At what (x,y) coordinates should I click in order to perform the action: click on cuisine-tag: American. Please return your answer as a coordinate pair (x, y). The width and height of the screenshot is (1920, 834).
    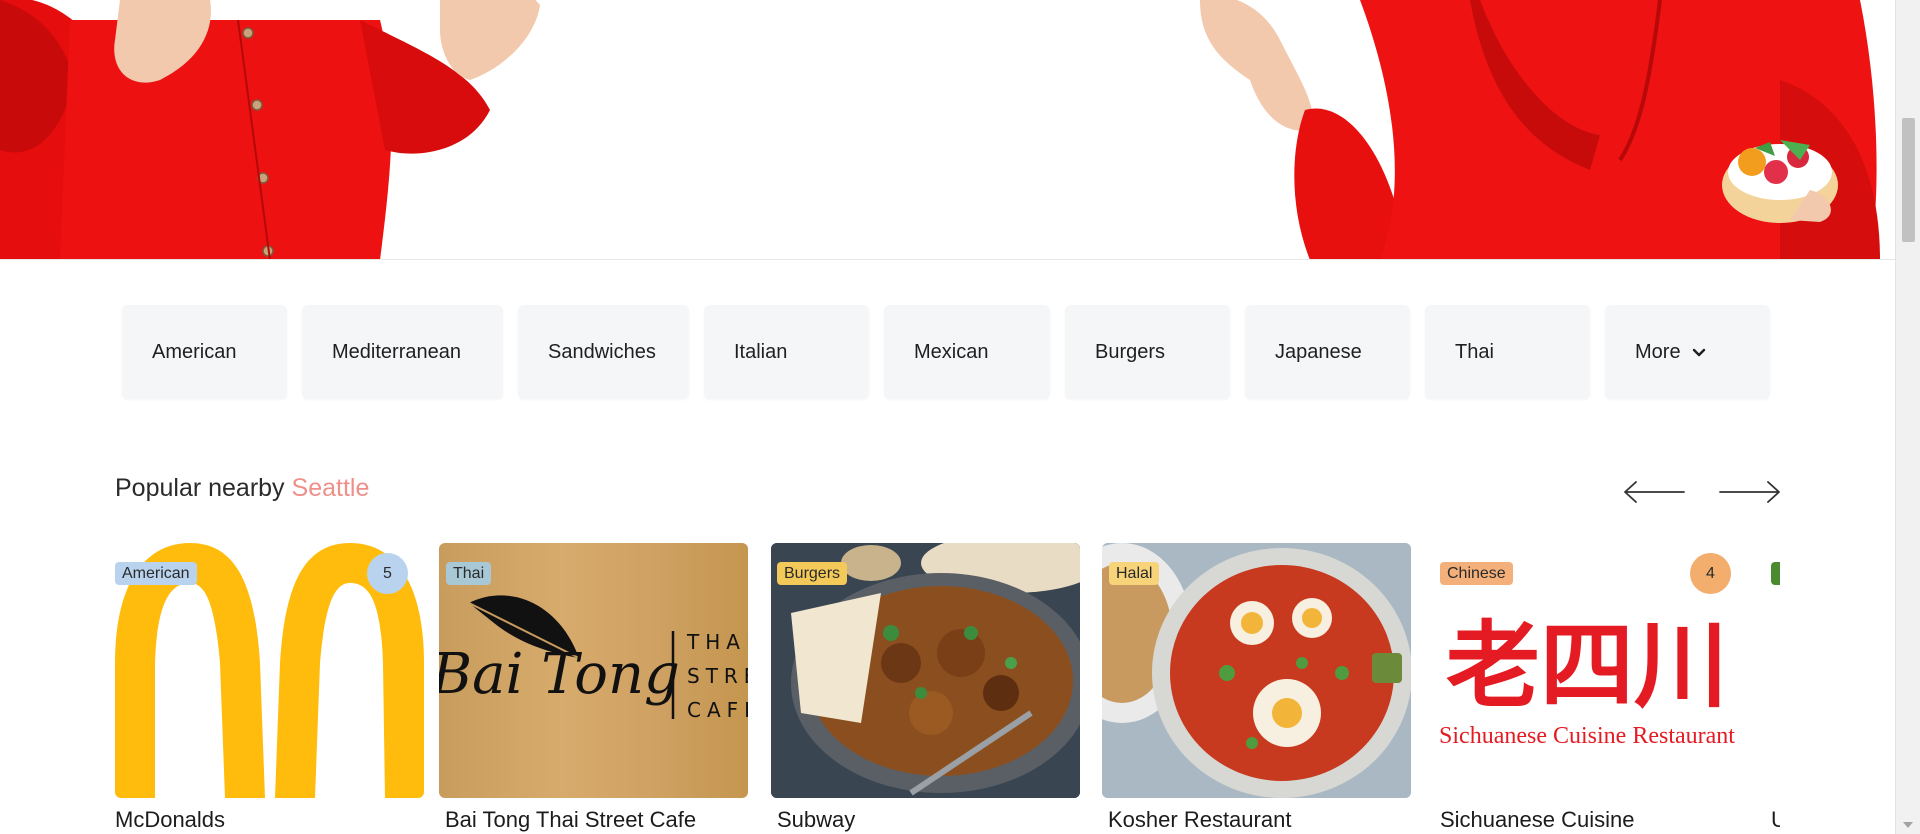
    Looking at the image, I should click on (156, 573).